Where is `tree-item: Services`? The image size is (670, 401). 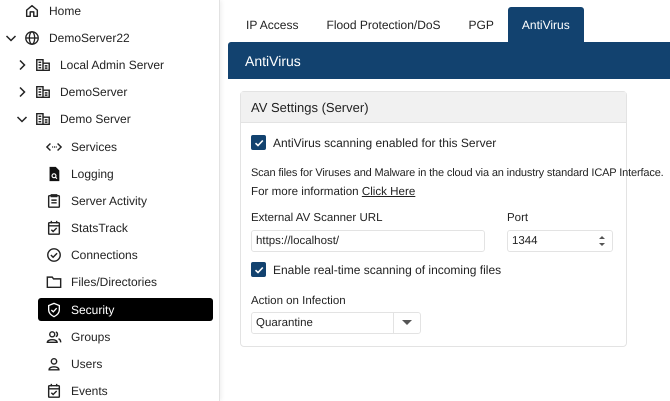
tree-item: Services is located at coordinates (128, 146).